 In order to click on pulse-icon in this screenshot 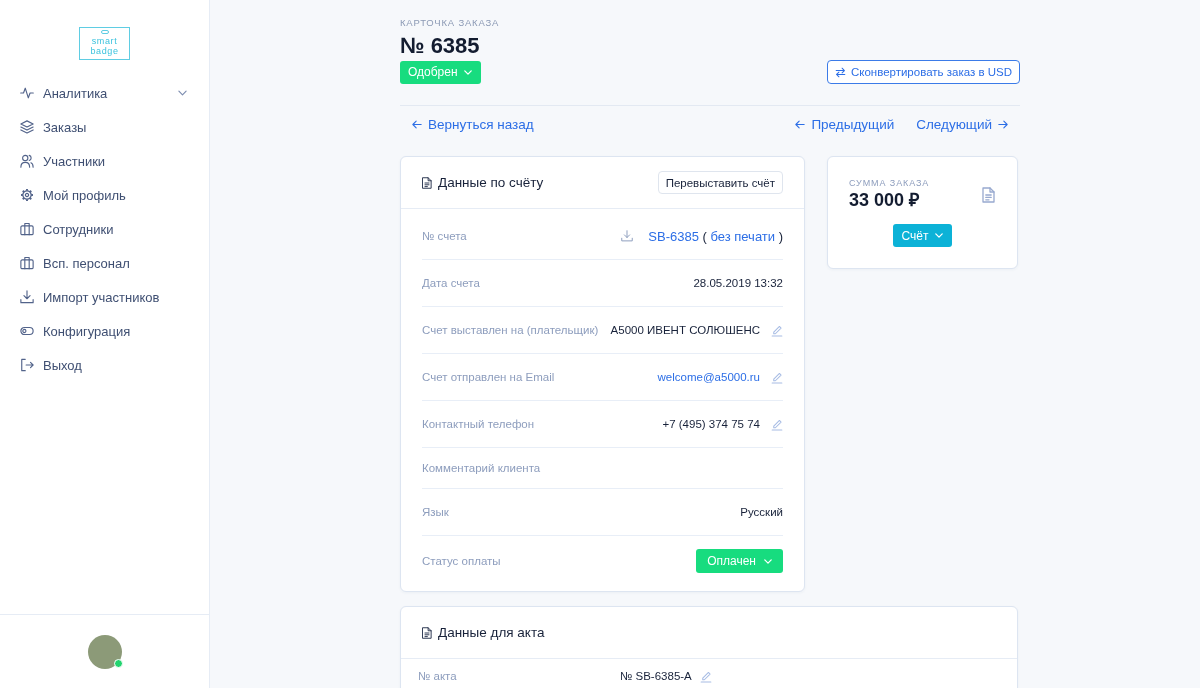, I will do `click(27, 93)`.